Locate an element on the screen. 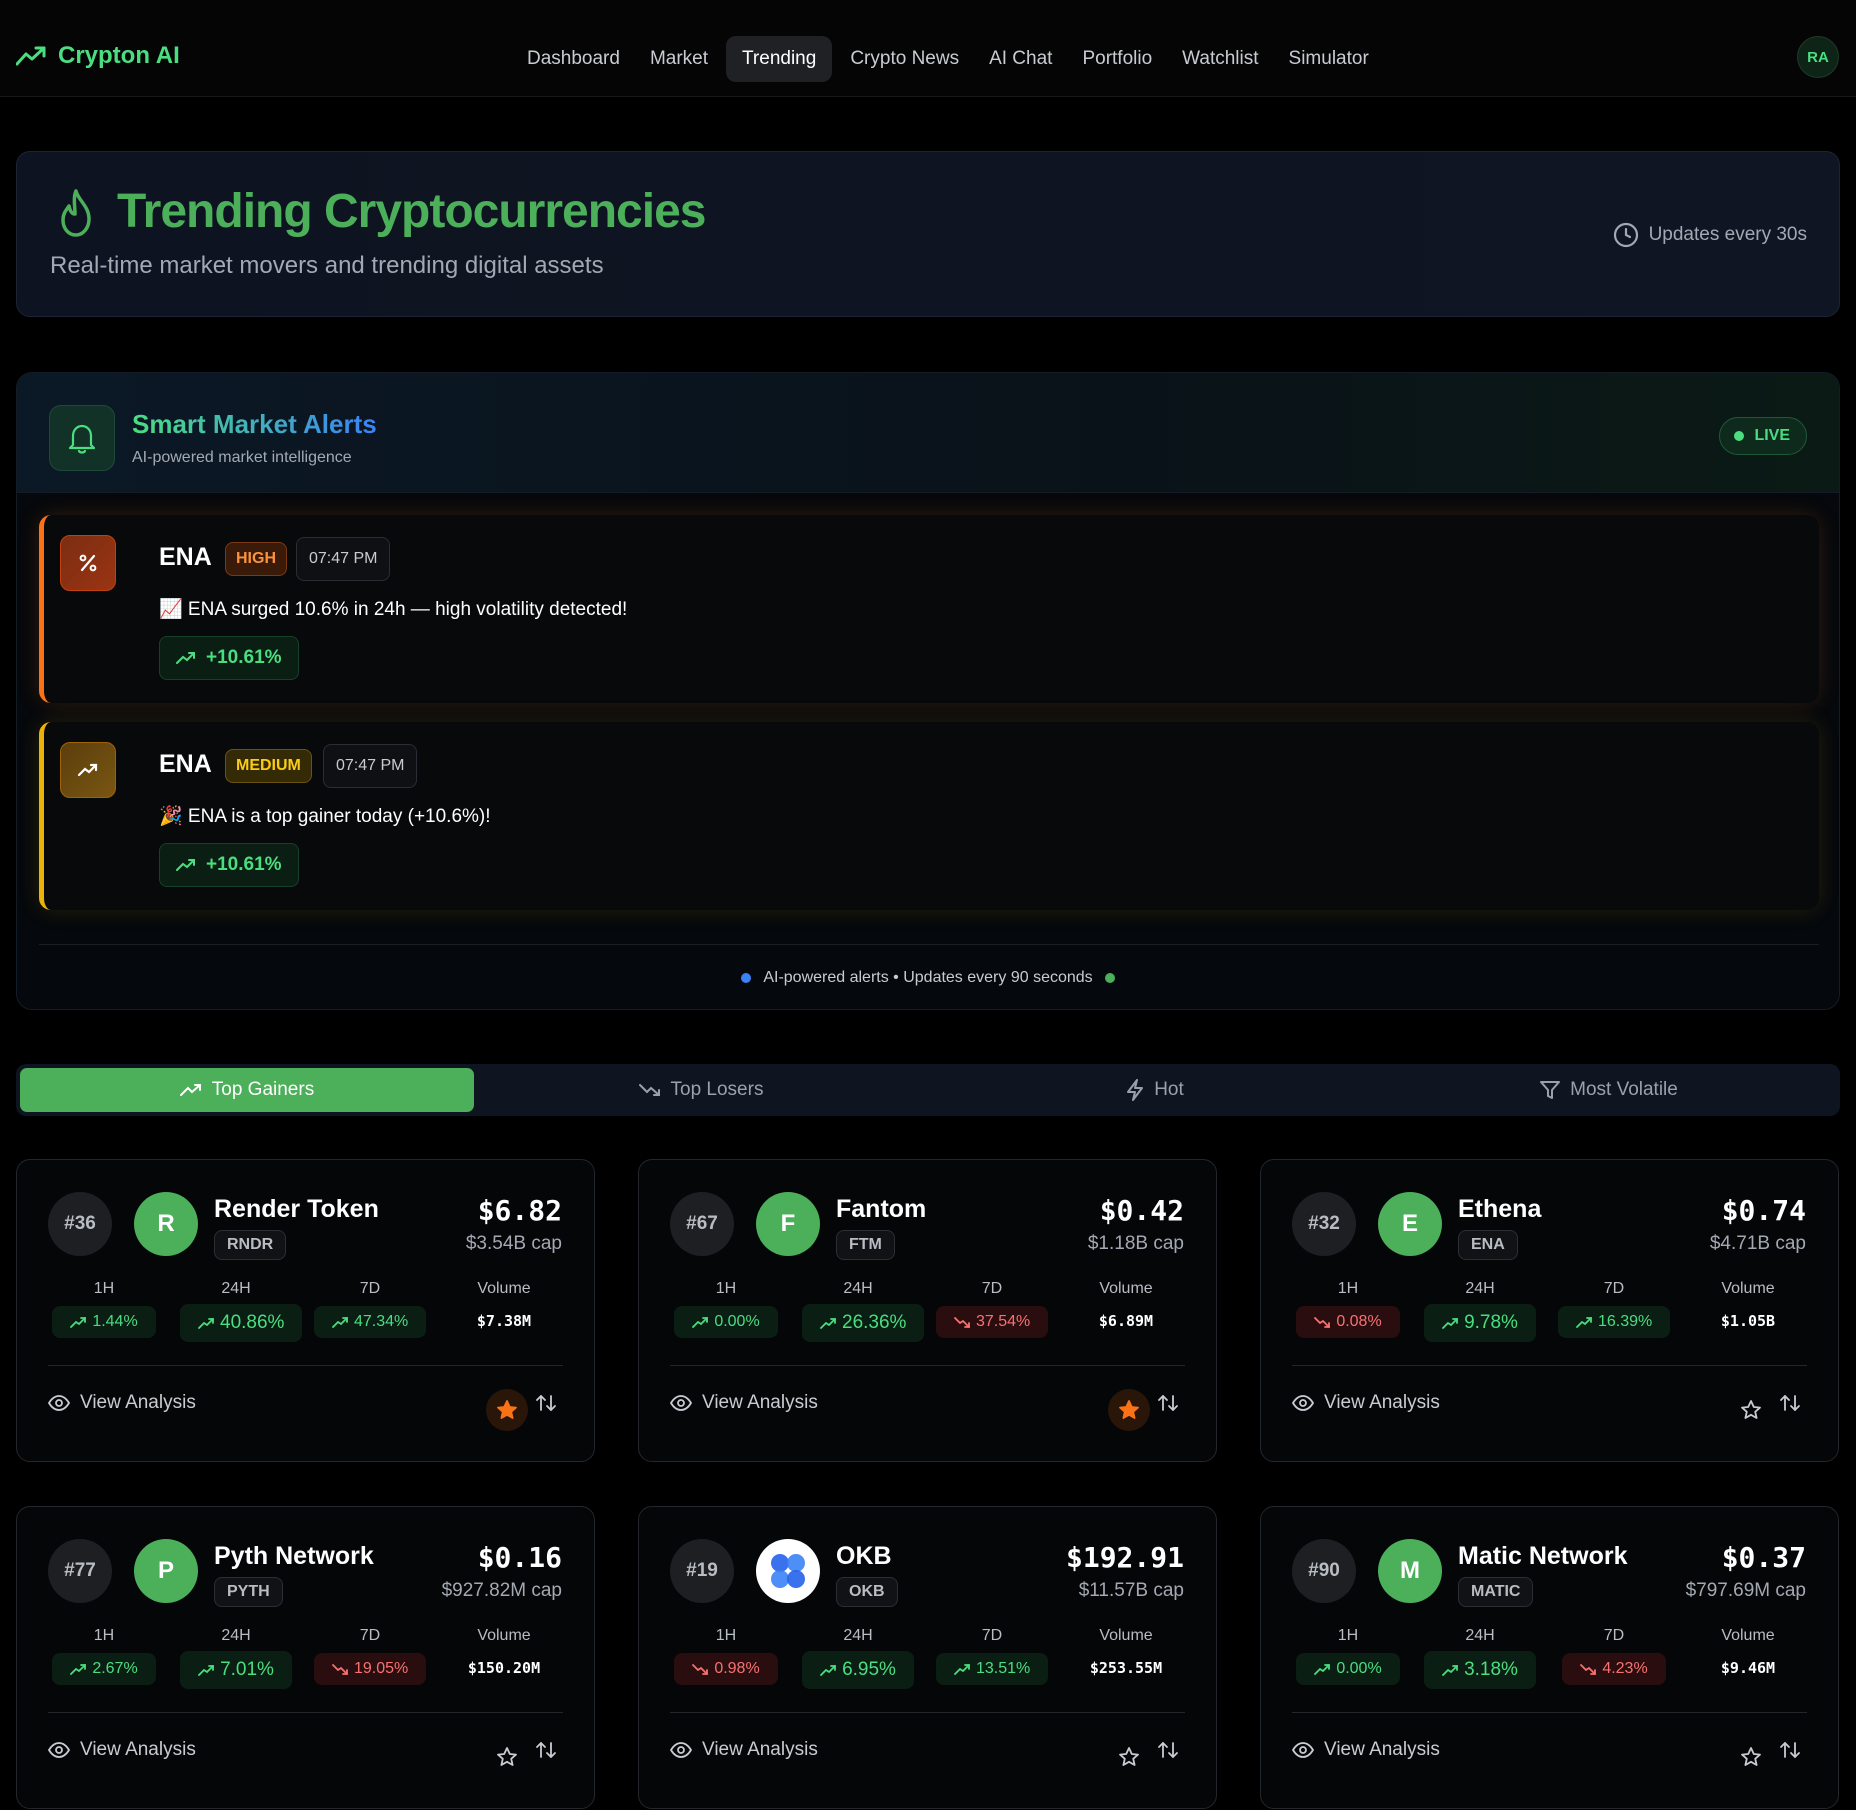 The height and width of the screenshot is (1810, 1856). nav-watchlist: Watchlist is located at coordinates (1220, 59).